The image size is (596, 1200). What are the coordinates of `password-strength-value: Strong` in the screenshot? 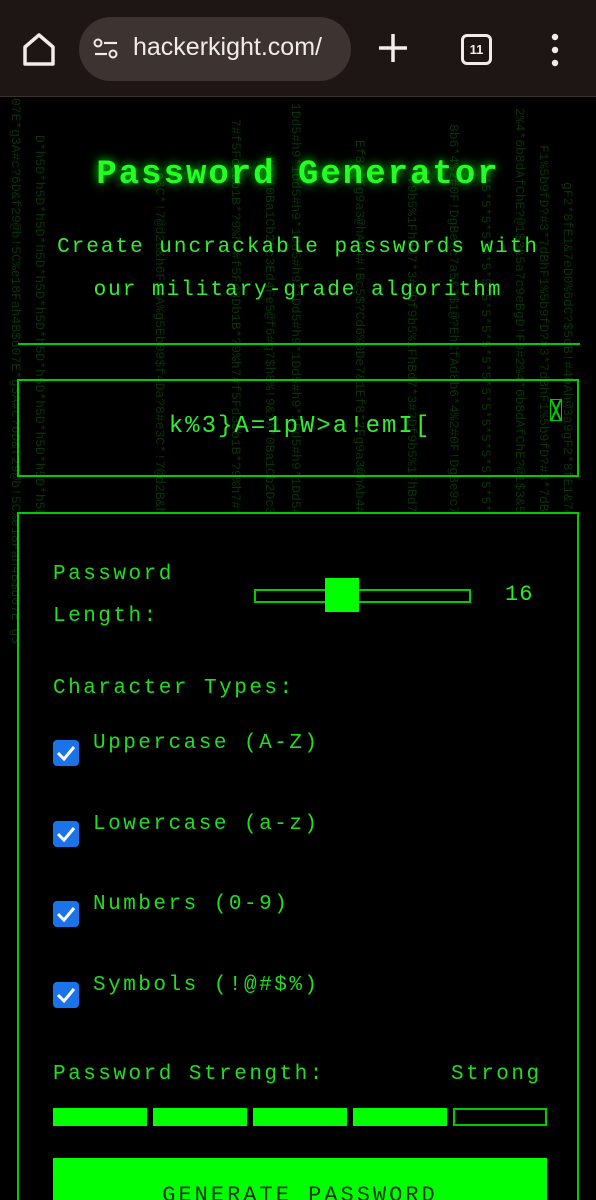 It's located at (496, 1074).